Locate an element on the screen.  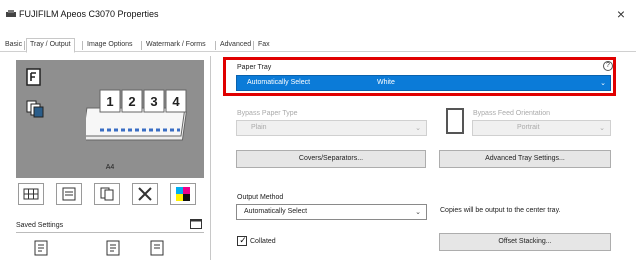
tab-fax: Fax is located at coordinates (264, 45).